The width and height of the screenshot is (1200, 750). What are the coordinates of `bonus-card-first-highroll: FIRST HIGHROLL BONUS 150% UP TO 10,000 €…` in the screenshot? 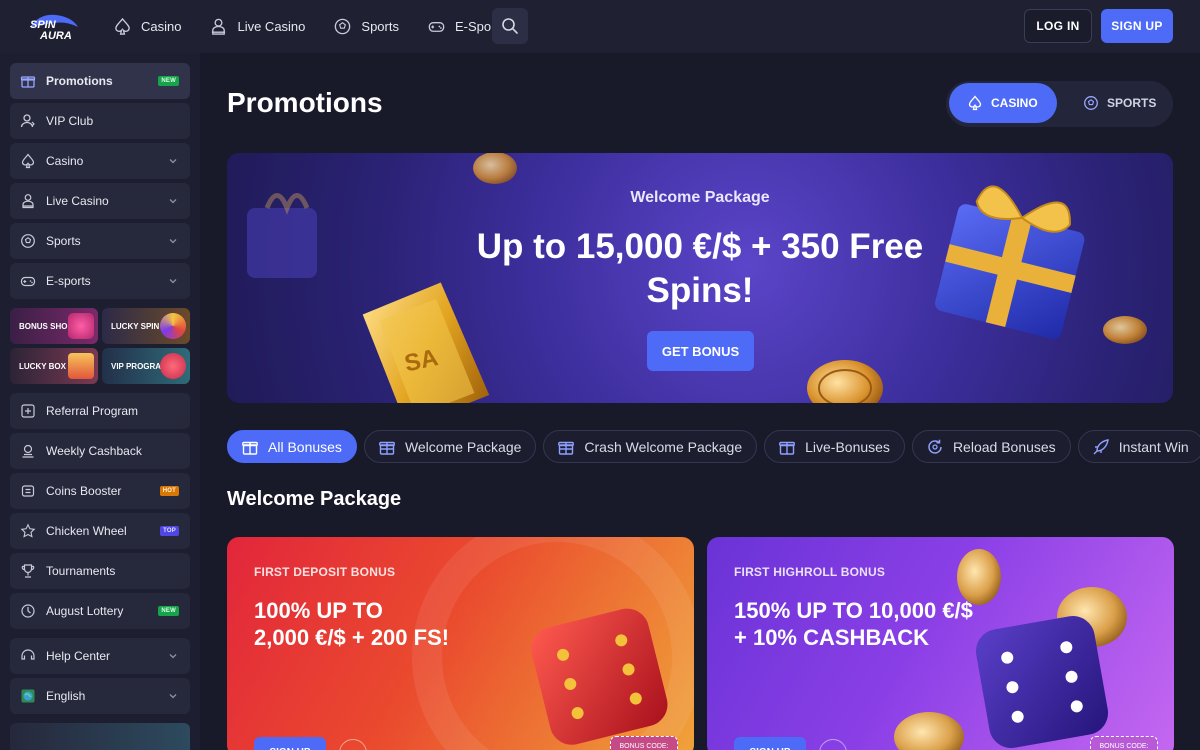 It's located at (940, 643).